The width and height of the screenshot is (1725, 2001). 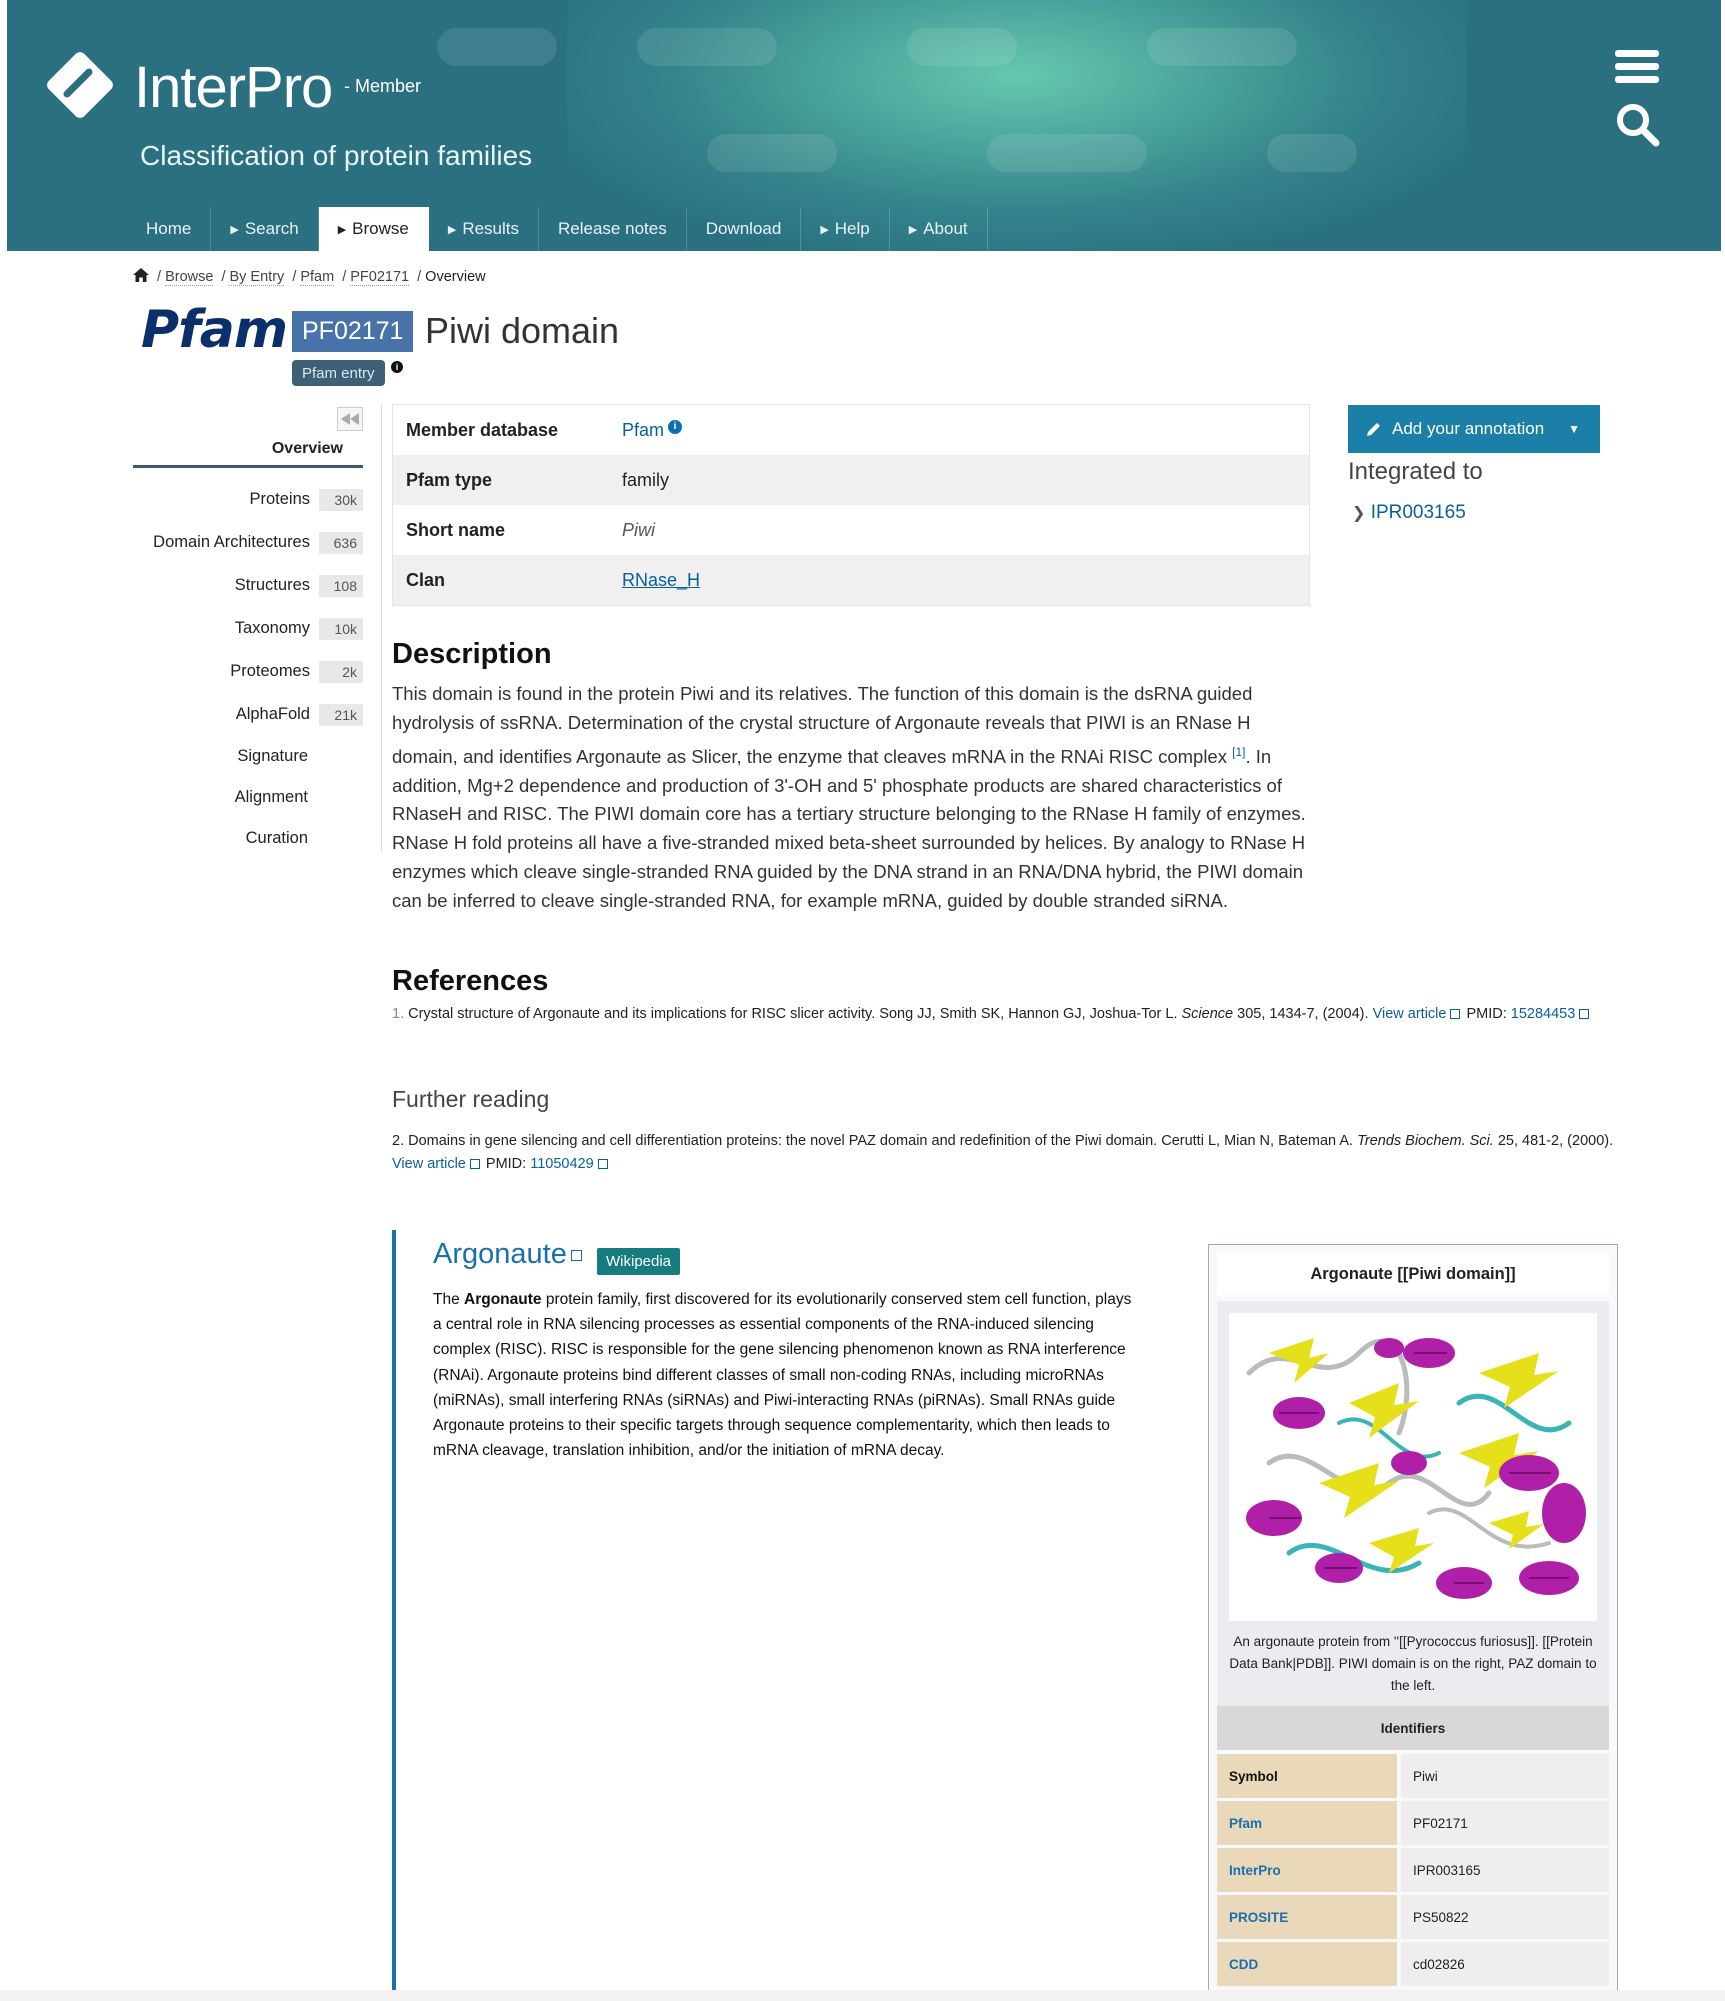 I want to click on sidebar-item-overview: Overview, so click(x=248, y=454).